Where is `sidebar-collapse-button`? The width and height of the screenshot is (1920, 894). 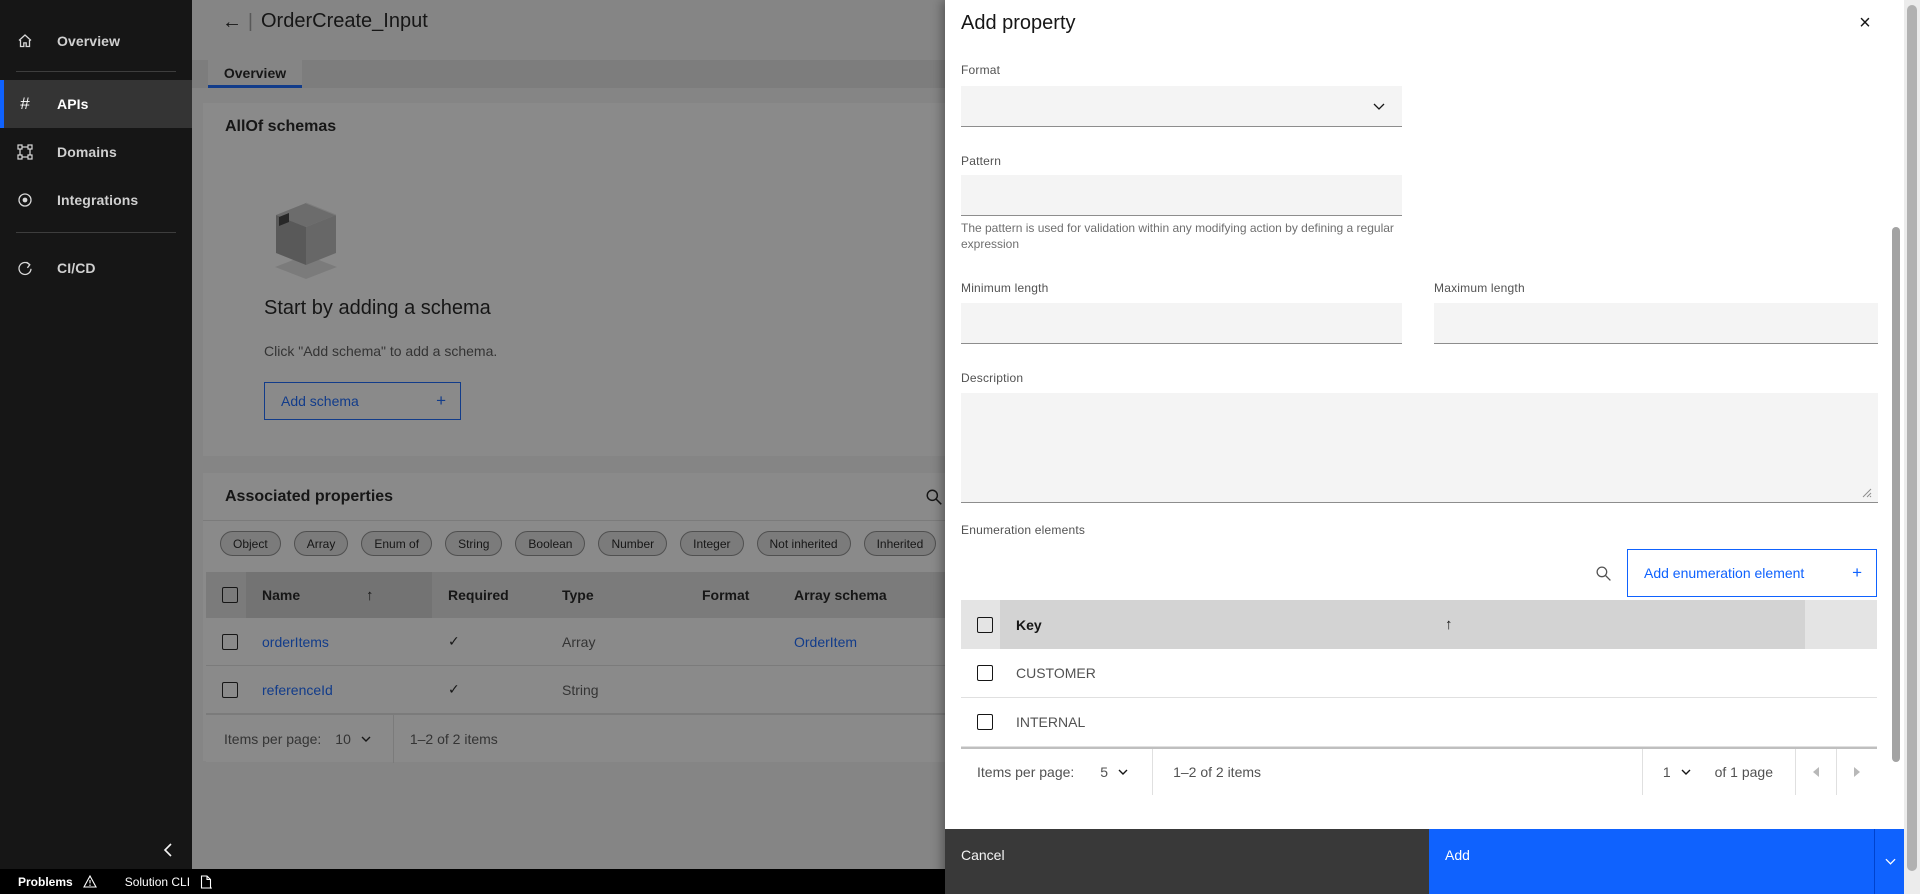 sidebar-collapse-button is located at coordinates (168, 850).